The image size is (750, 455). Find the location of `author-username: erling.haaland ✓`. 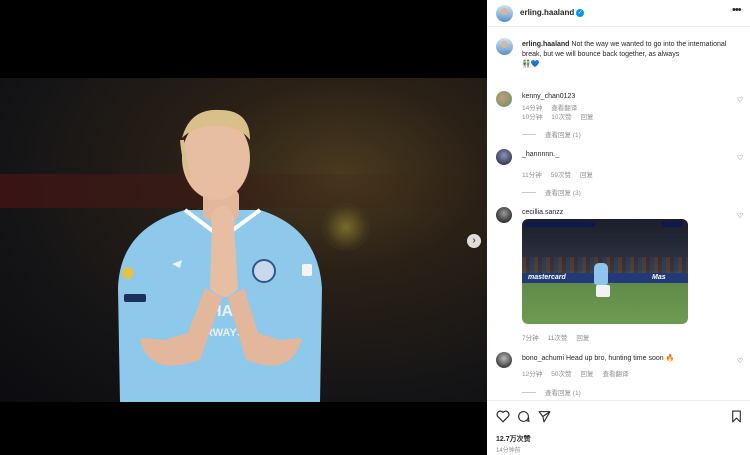

author-username: erling.haaland ✓ is located at coordinates (552, 12).